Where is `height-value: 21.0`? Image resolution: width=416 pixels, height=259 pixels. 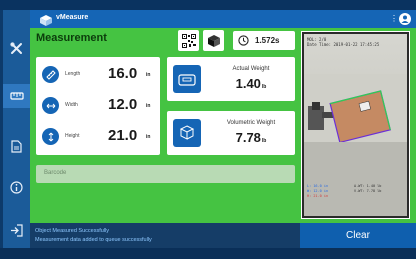
height-value: 21.0 is located at coordinates (123, 135).